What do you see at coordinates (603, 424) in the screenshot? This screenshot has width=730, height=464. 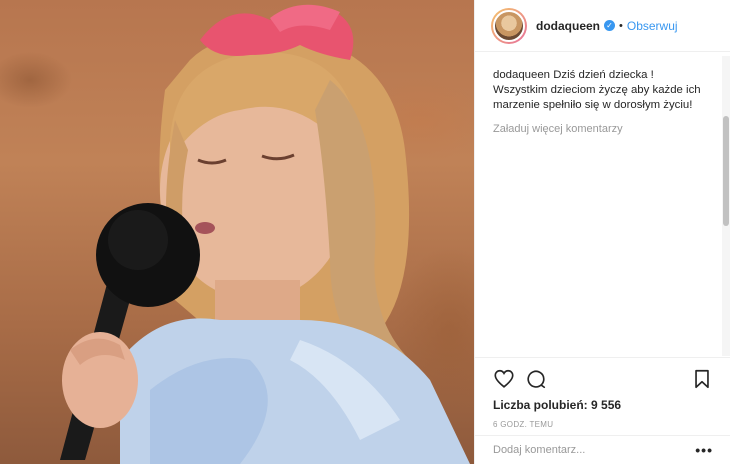 I see `post-timestamp: 6 GODZ. TEMU` at bounding box center [603, 424].